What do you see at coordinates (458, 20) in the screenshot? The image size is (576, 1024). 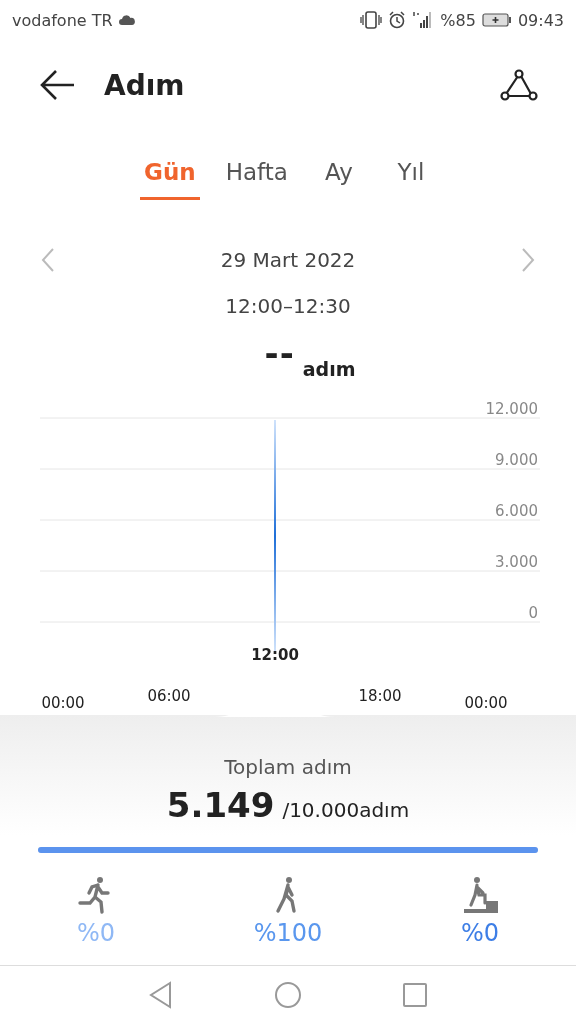 I see `battery-percent: %85` at bounding box center [458, 20].